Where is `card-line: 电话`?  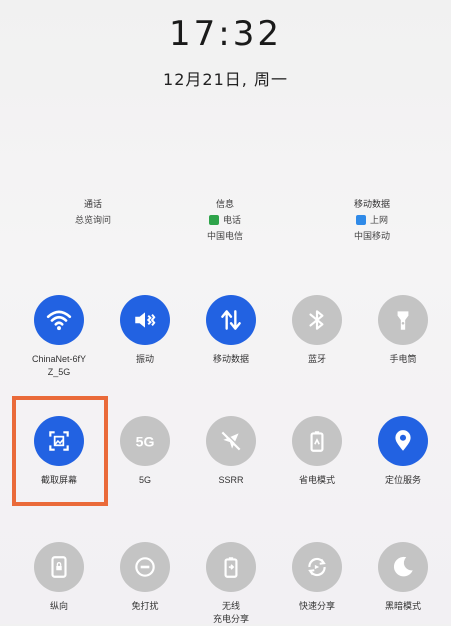 card-line: 电话 is located at coordinates (231, 220).